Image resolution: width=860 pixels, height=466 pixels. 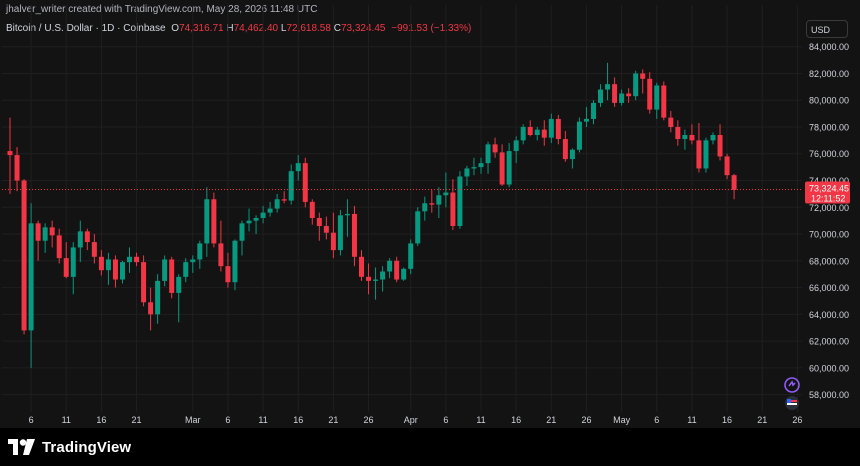 I want to click on tradingview-logo-icon, so click(x=21, y=447).